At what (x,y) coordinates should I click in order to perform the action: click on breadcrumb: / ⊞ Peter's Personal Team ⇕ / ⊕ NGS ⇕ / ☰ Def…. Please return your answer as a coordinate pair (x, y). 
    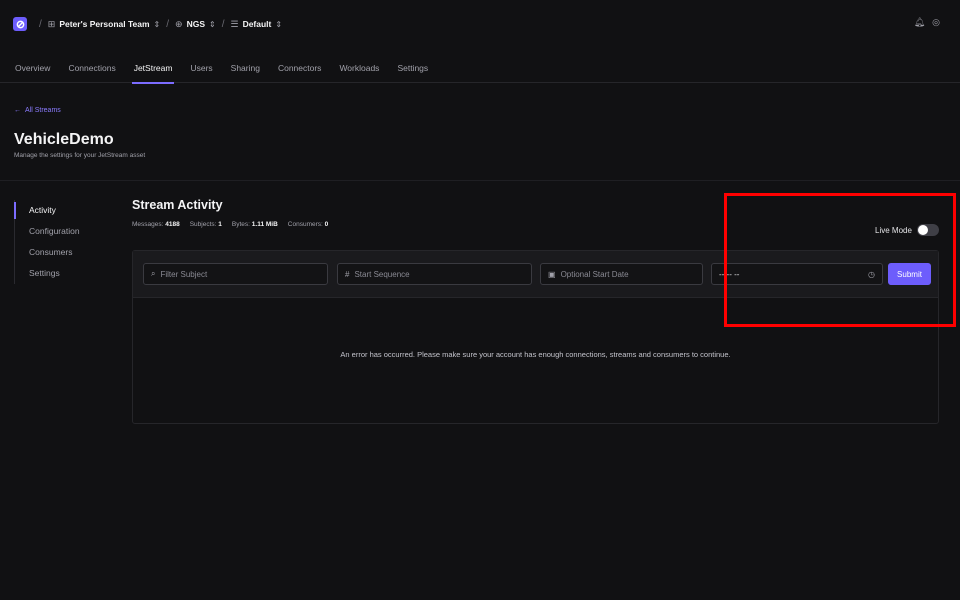
    Looking at the image, I should click on (157, 24).